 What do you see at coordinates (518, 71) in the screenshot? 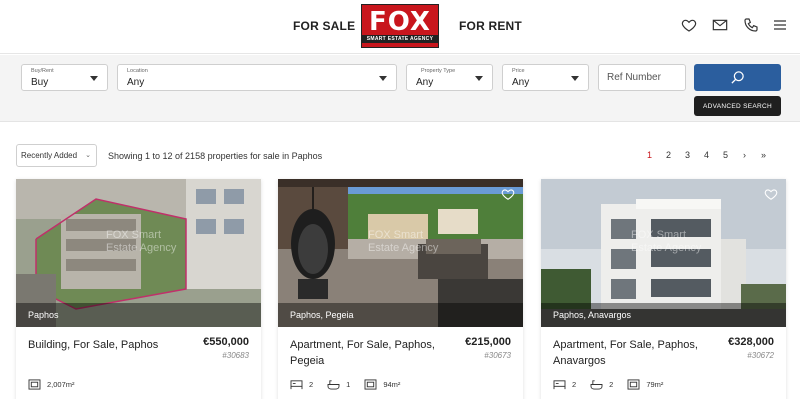
I see `price-label: Price` at bounding box center [518, 71].